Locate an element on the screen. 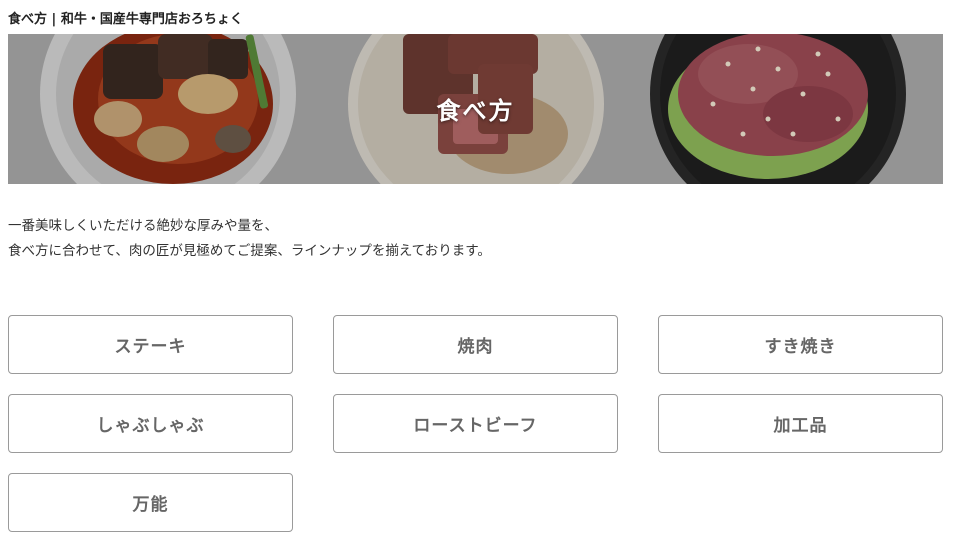 This screenshot has width=955, height=537. breadcrumb: 食べ方 | 和牛・国産牛専門店おろちょく is located at coordinates (125, 20).